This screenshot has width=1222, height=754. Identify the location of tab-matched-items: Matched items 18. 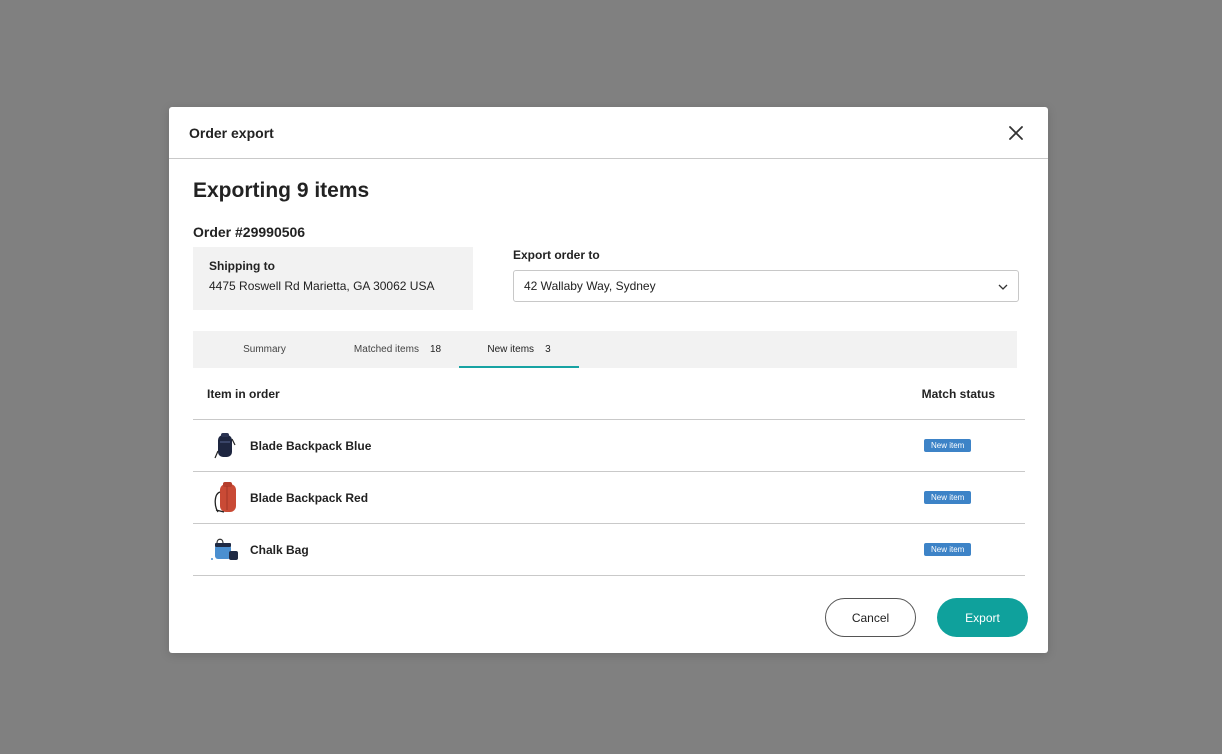
(397, 349).